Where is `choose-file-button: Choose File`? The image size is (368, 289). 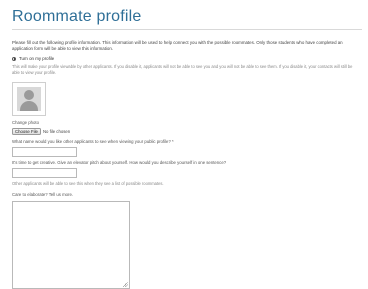 choose-file-button: Choose File is located at coordinates (26, 132).